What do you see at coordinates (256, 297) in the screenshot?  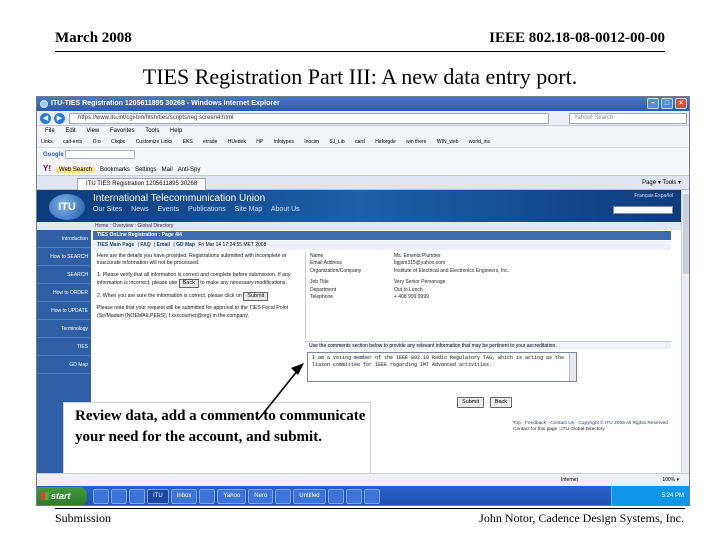 I see `submit-button: Submit` at bounding box center [256, 297].